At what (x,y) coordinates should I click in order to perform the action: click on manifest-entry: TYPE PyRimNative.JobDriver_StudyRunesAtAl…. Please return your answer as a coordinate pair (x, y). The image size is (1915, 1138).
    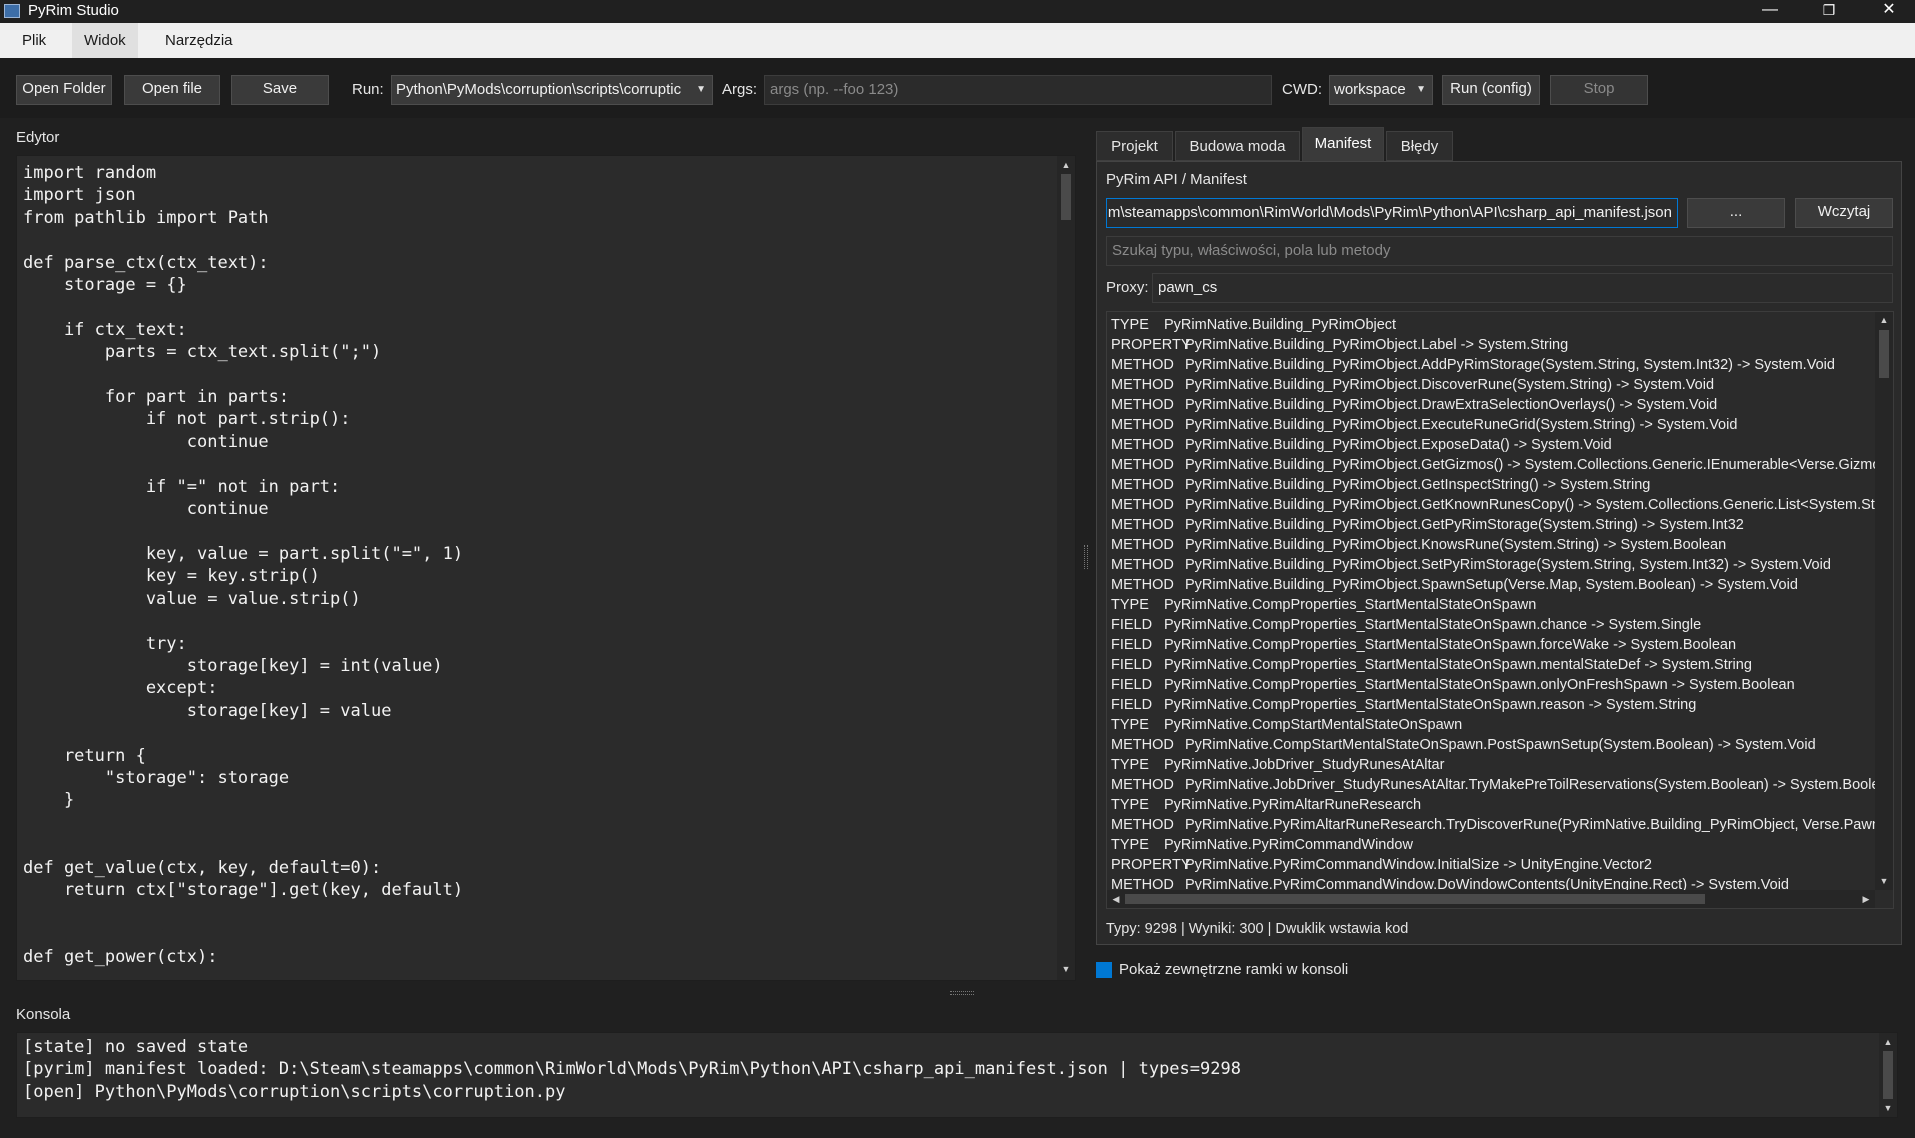
    Looking at the image, I should click on (1277, 765).